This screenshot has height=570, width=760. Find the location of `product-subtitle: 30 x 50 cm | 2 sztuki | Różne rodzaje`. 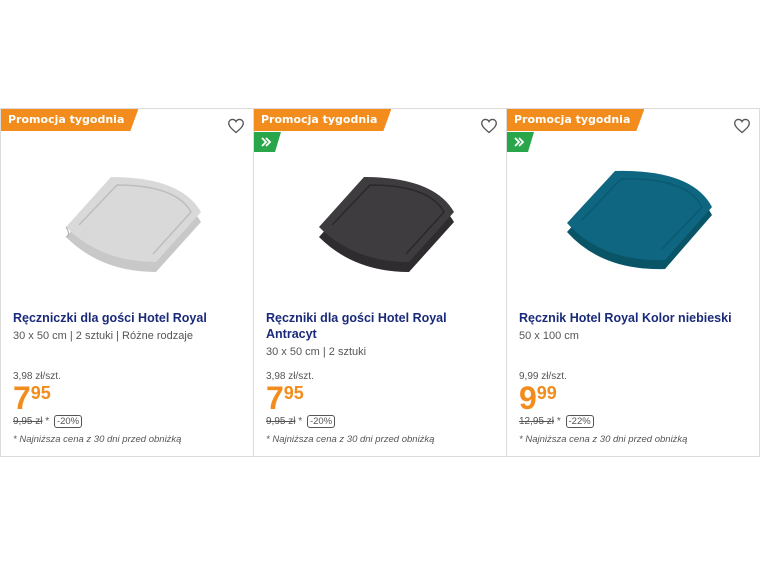

product-subtitle: 30 x 50 cm | 2 sztuki | Różne rodzaje is located at coordinates (103, 336).